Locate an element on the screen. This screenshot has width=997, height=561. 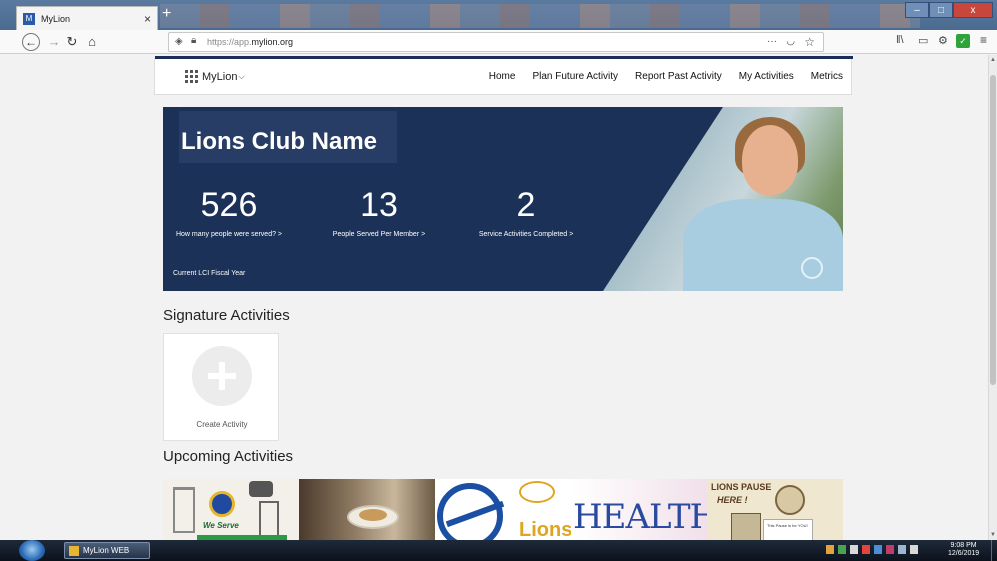
stat-value: 2 is located at coordinates (526, 205).